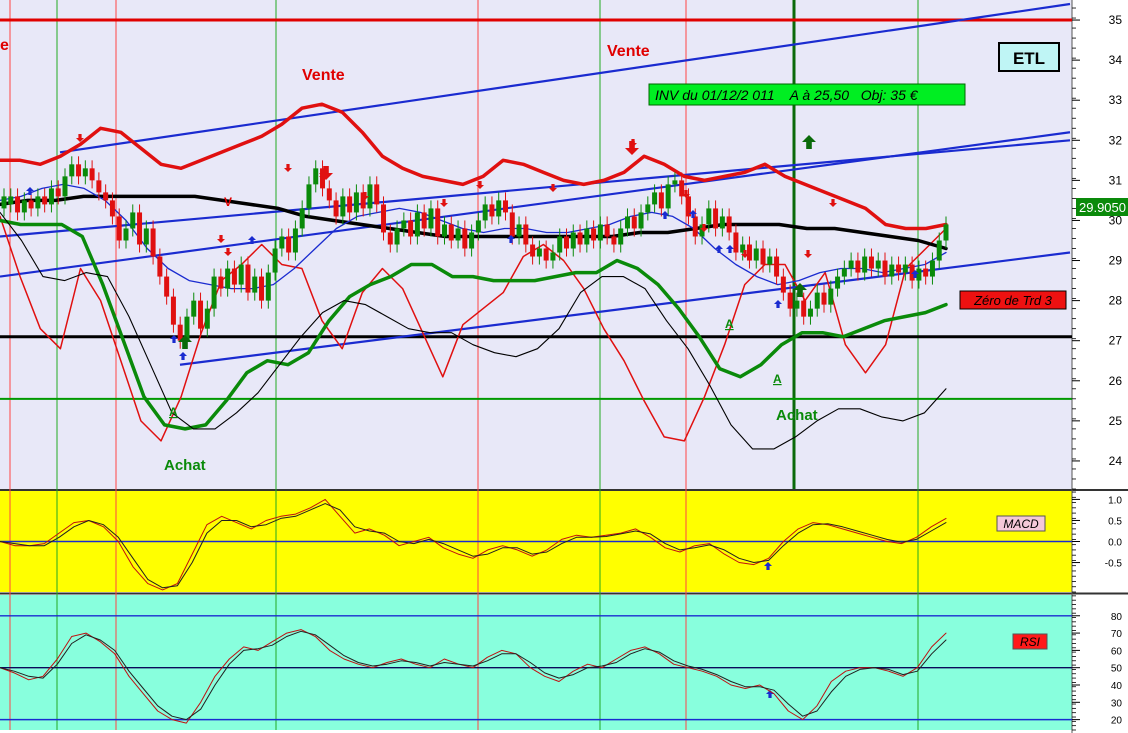 Image resolution: width=1128 pixels, height=733 pixels. I want to click on price-tick-label: 35, so click(1116, 20).